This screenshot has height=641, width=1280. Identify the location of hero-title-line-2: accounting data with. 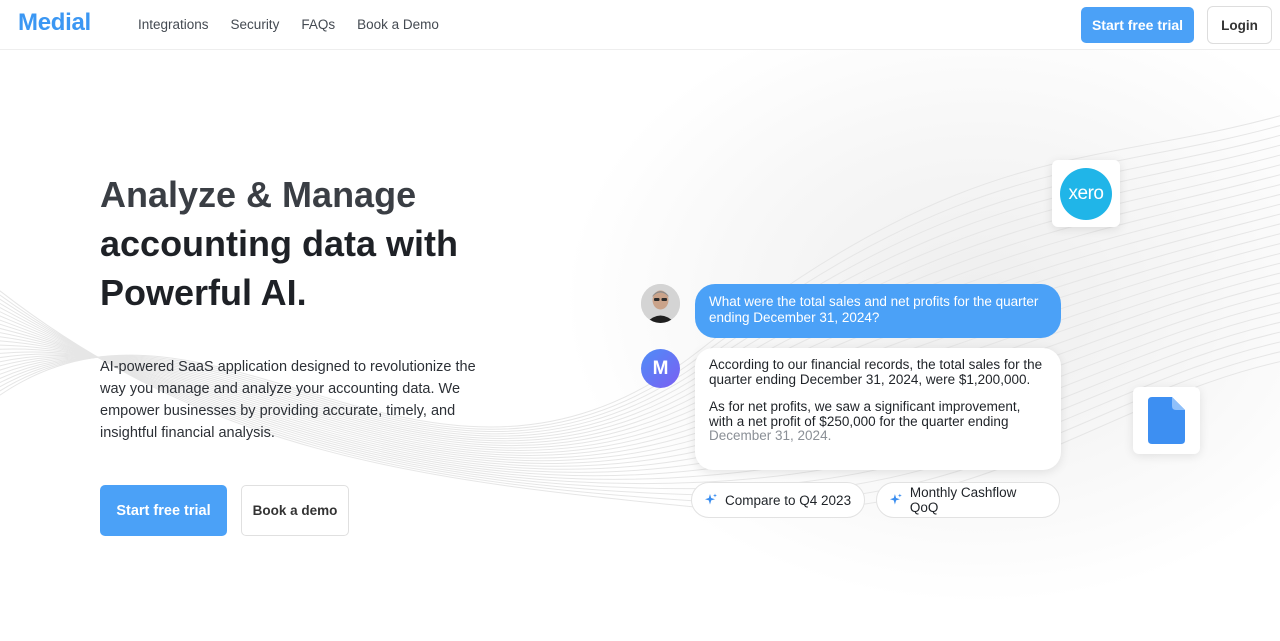
(279, 243).